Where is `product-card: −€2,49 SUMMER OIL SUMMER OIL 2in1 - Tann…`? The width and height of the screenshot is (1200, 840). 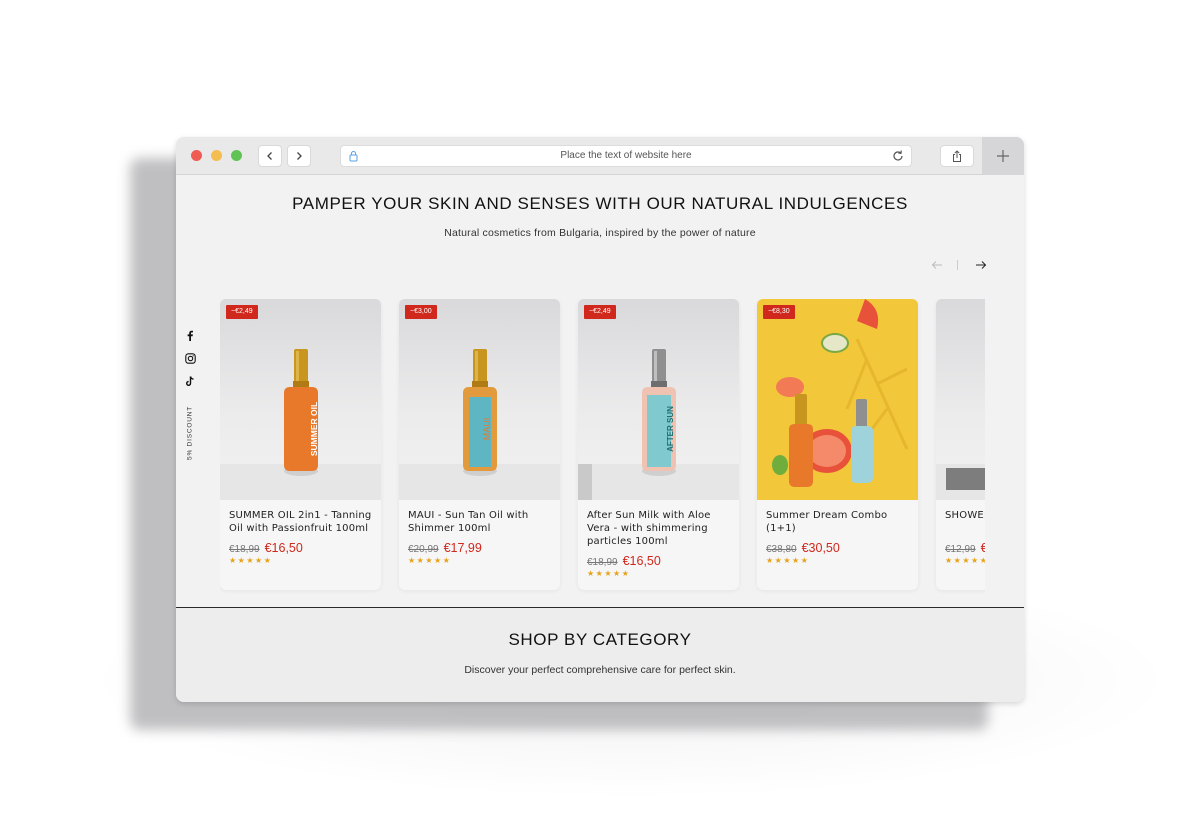
product-card: −€2,49 SUMMER OIL SUMMER OIL 2in1 - Tann… is located at coordinates (300, 444).